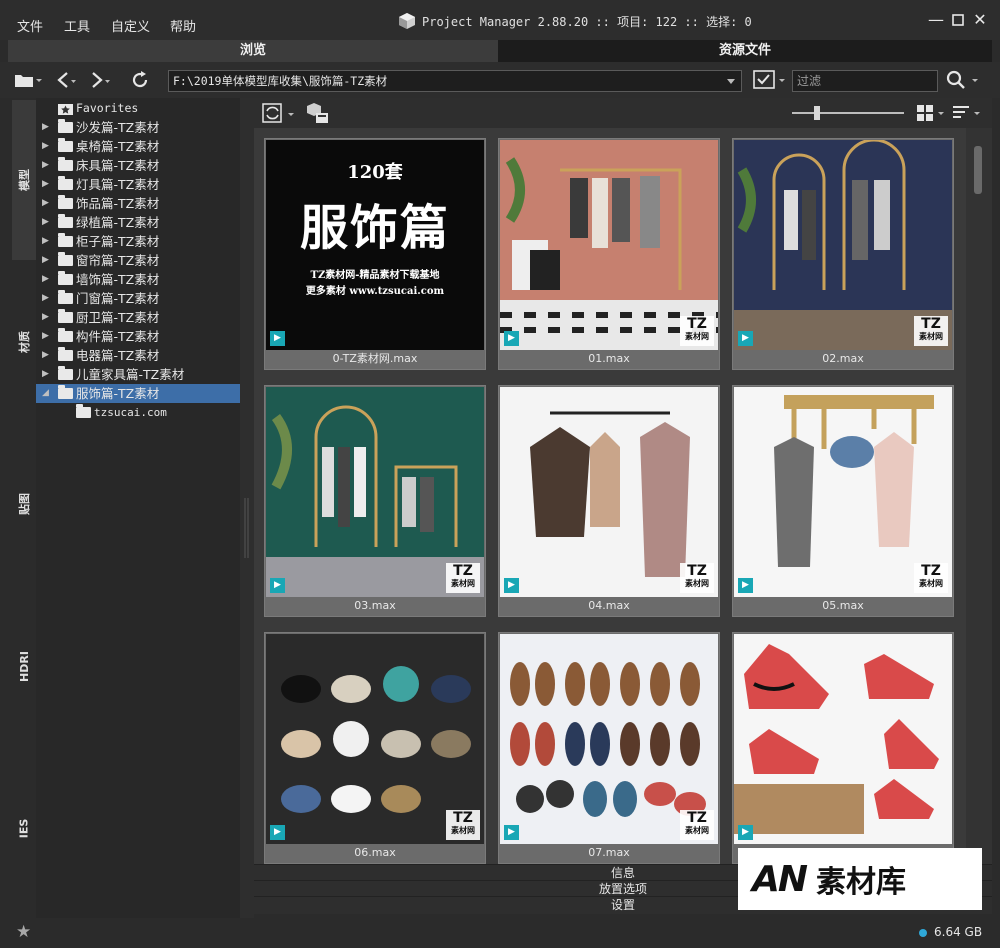 Image resolution: width=1000 pixels, height=948 pixels. What do you see at coordinates (978, 170) in the screenshot?
I see `scrollbar-thumb` at bounding box center [978, 170].